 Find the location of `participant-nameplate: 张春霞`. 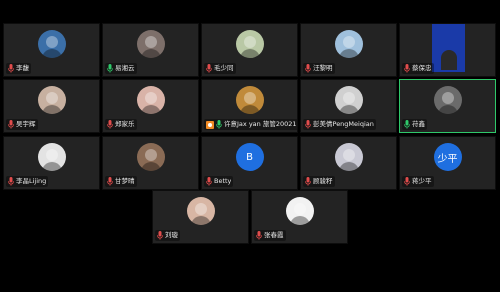

participant-nameplate: 张春霞 is located at coordinates (270, 235).